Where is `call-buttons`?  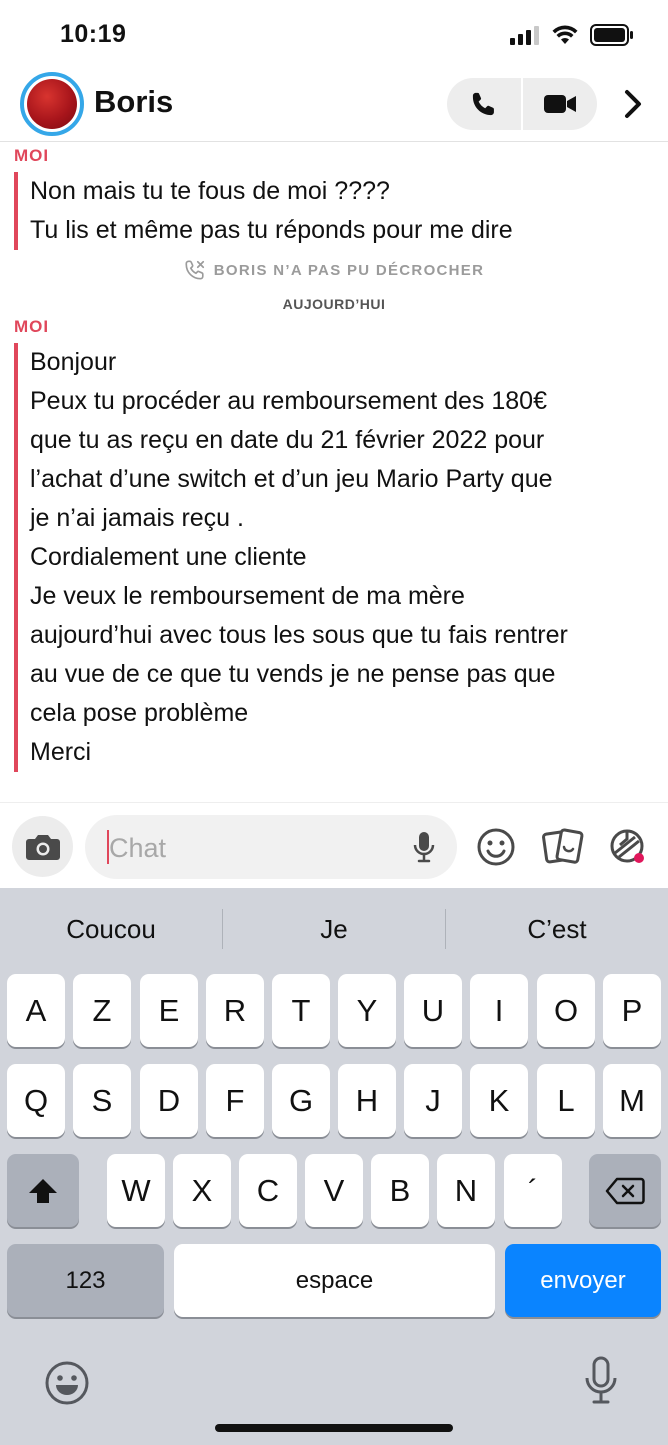 call-buttons is located at coordinates (522, 104).